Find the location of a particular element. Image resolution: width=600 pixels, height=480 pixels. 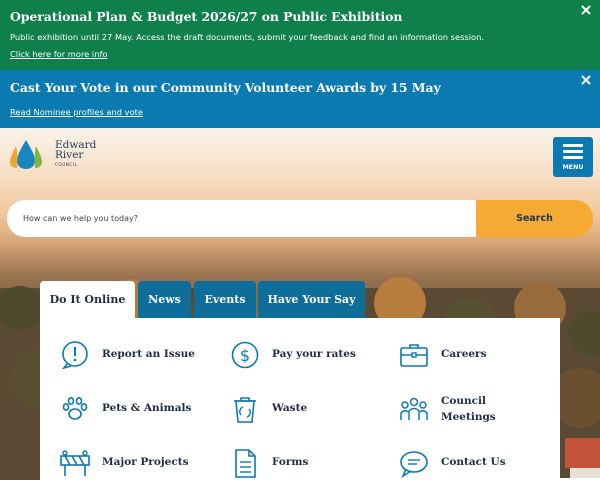

council-logo: Edward River COUNCIL is located at coordinates (56, 155).